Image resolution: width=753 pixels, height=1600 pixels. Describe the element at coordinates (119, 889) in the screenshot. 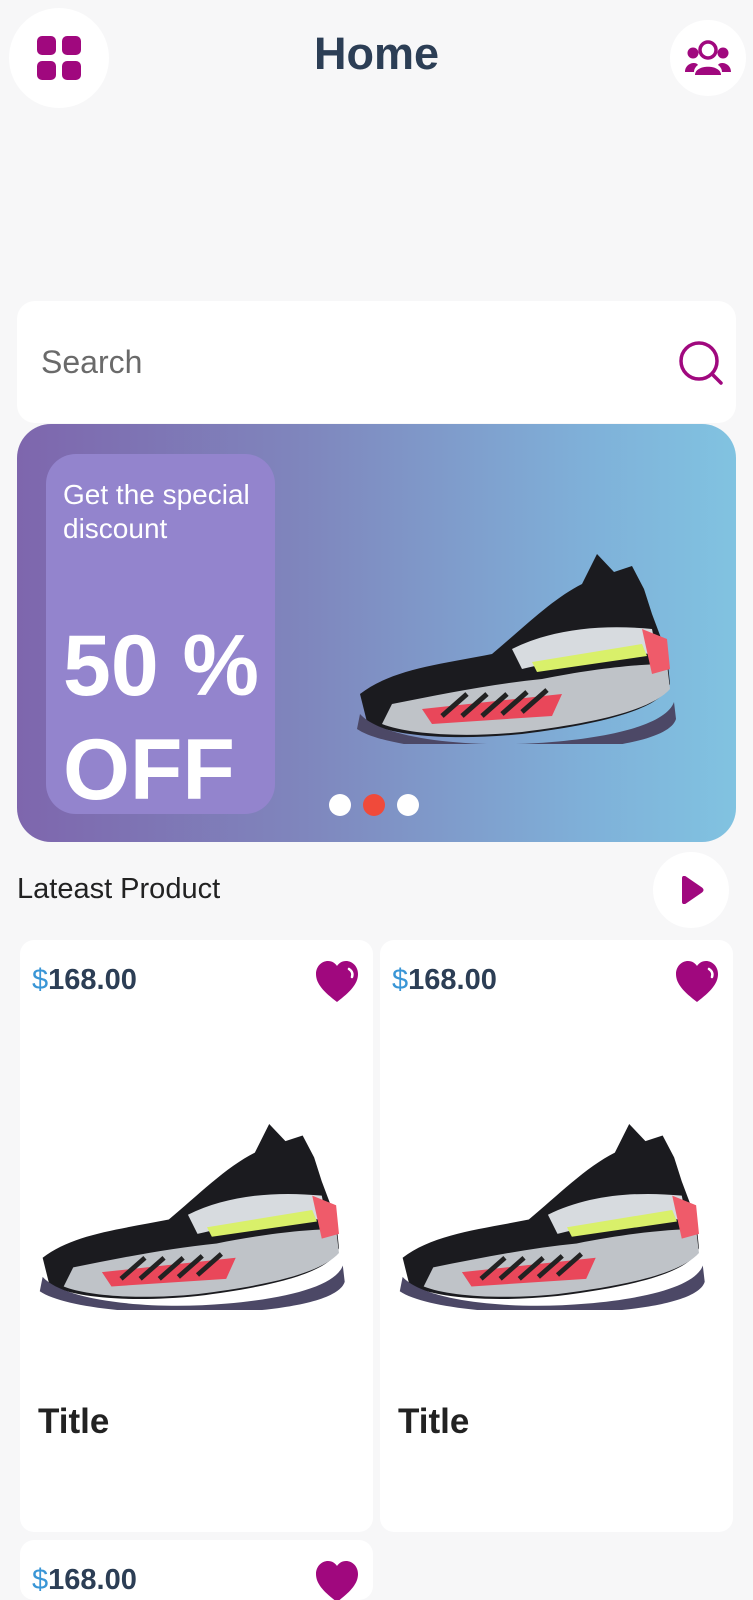

I see `section-title: Lateast Product` at that location.